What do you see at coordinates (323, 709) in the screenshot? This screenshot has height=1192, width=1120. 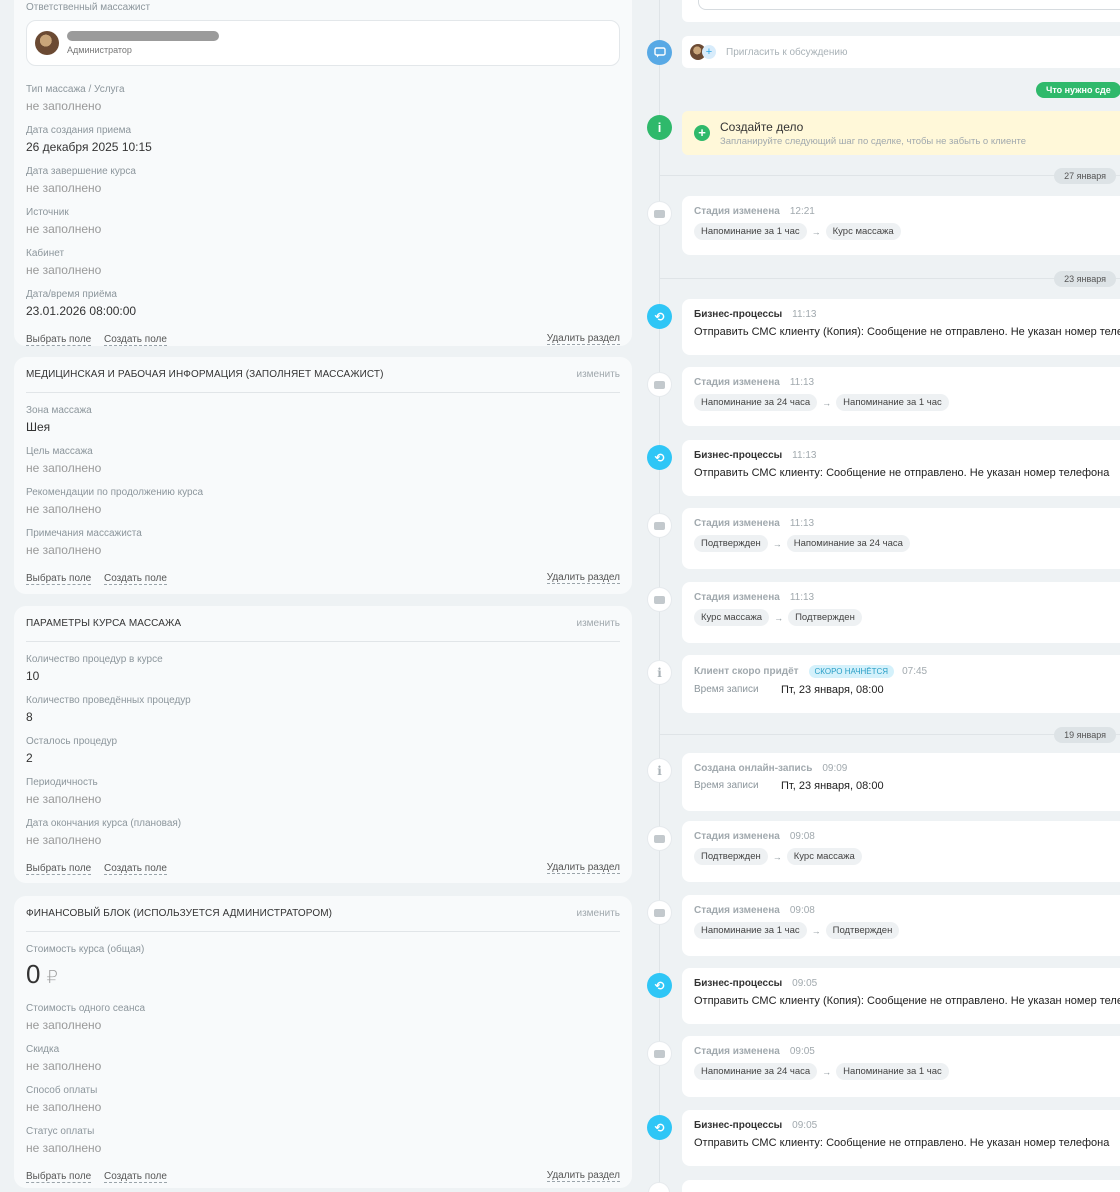 I see `field-procedures-done: Количество проведённых процедур 8` at bounding box center [323, 709].